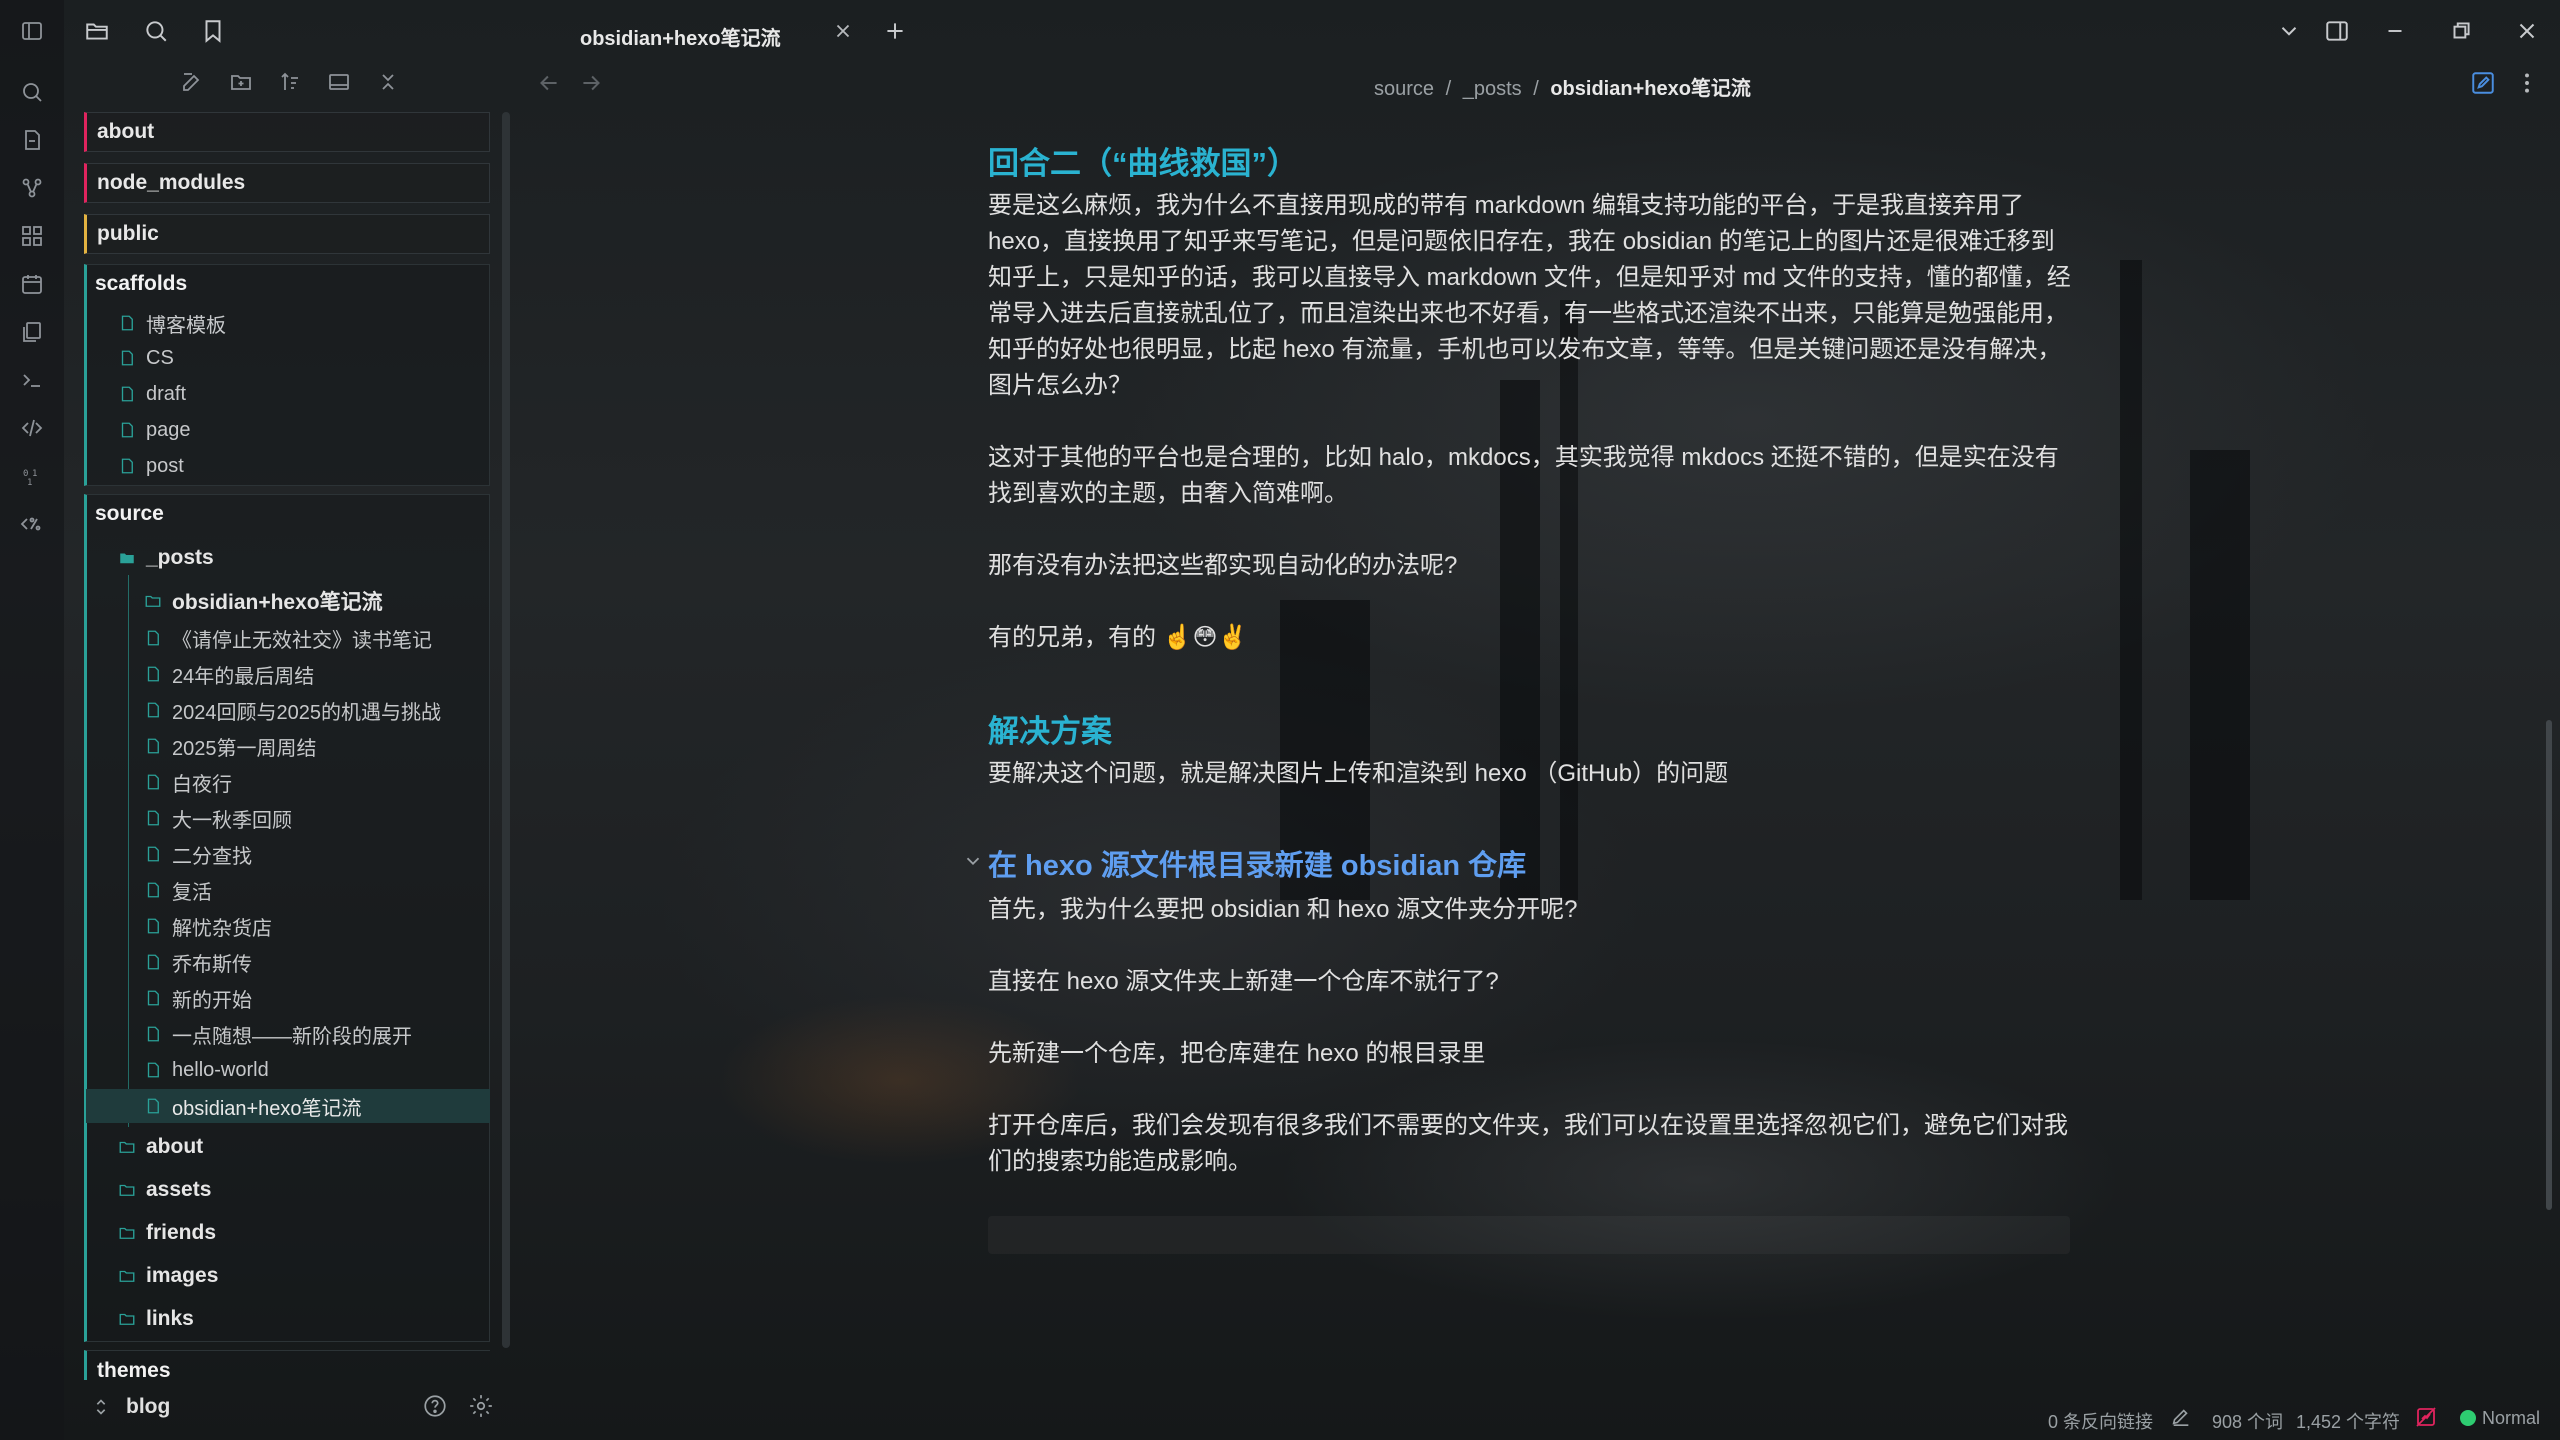 The image size is (2560, 1440). What do you see at coordinates (287, 132) in the screenshot?
I see `folder-about: about` at bounding box center [287, 132].